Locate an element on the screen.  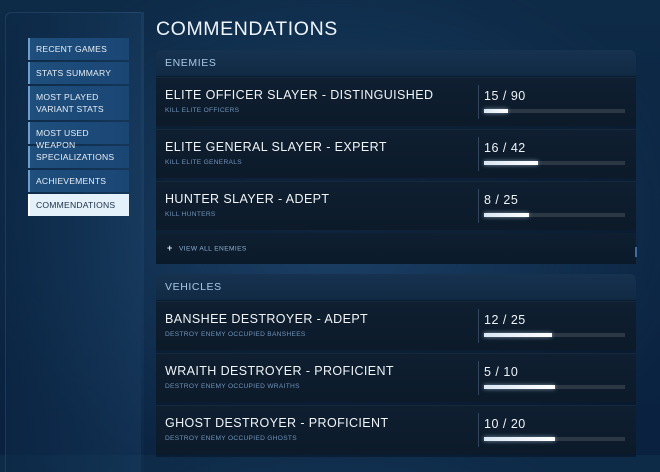
commendation-name: HUNTER SLAYER - ADEPT is located at coordinates (247, 199).